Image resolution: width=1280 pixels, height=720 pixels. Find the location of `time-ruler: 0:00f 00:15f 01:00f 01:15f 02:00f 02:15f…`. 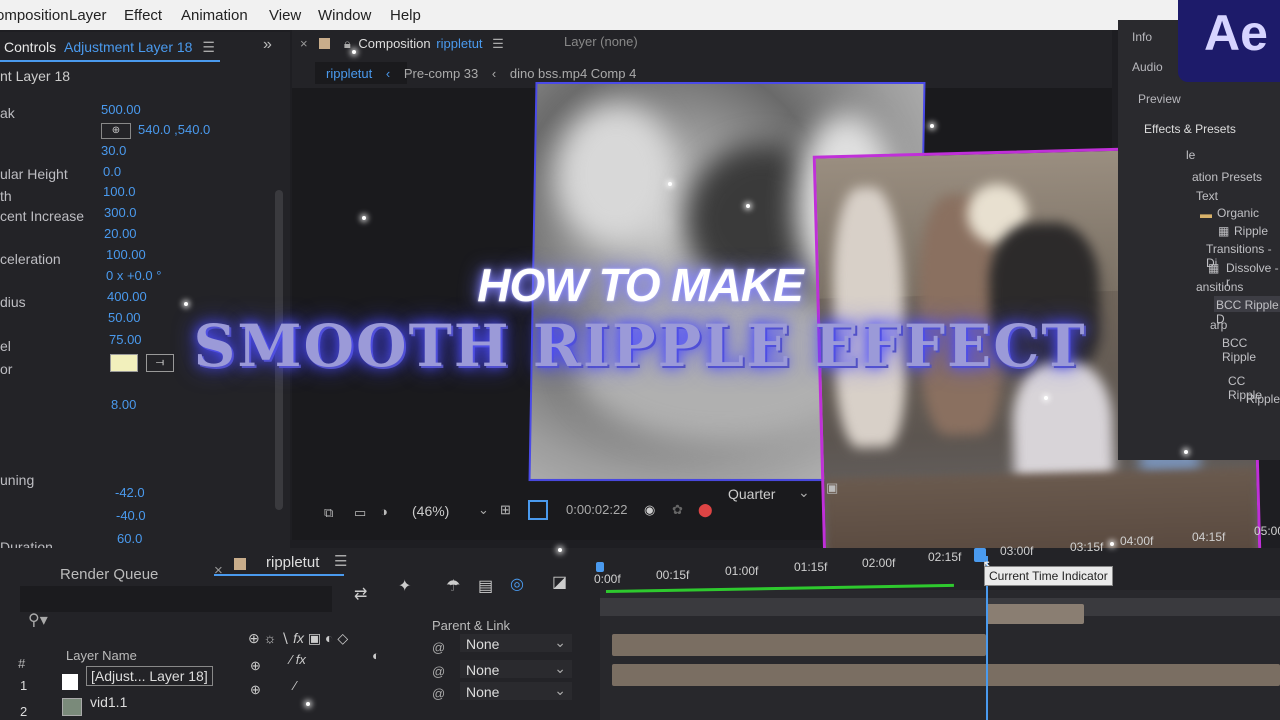

time-ruler: 0:00f 00:15f 01:00f 01:15f 02:00f 02:15f… is located at coordinates (937, 555).